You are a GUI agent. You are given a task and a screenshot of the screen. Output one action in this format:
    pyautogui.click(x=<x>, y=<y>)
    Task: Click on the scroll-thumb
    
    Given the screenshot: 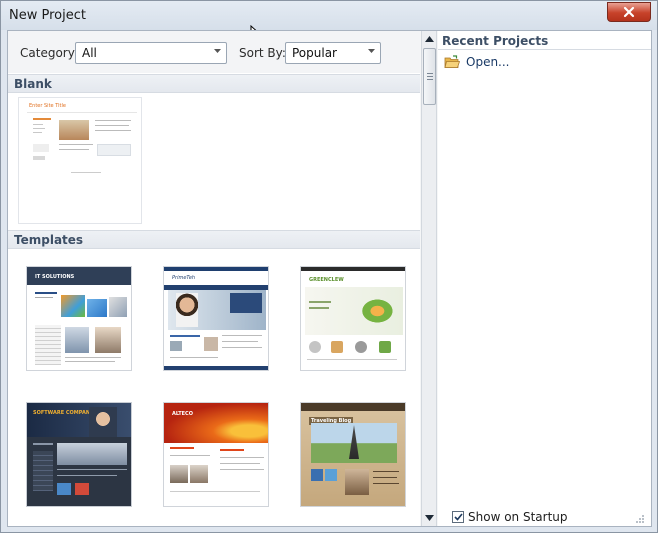 What is the action you would take?
    pyautogui.click(x=429, y=76)
    